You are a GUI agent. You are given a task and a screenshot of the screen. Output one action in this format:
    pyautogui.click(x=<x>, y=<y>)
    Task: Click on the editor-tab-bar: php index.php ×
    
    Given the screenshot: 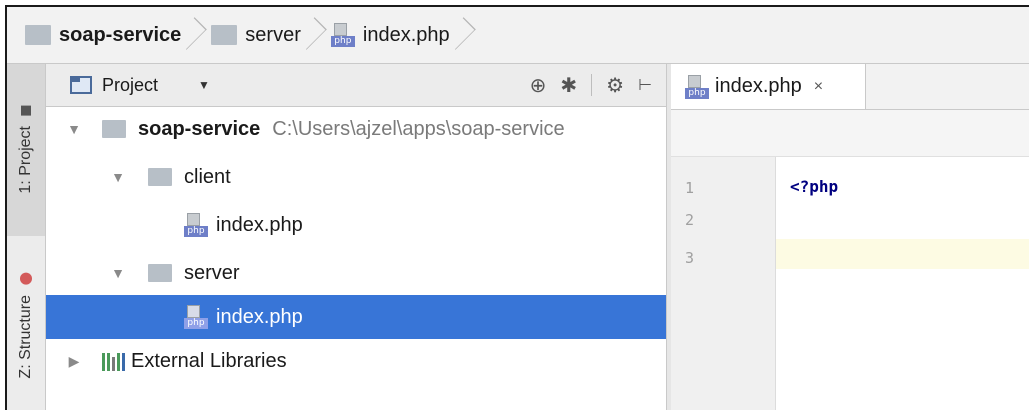 What is the action you would take?
    pyautogui.click(x=850, y=87)
    